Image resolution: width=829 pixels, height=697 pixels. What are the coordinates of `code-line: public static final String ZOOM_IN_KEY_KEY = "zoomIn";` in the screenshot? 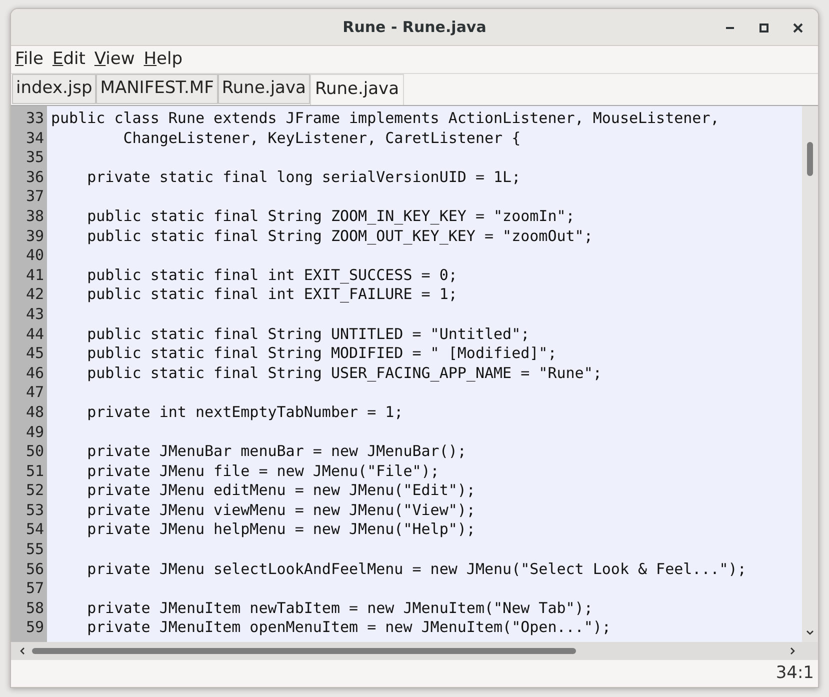 It's located at (330, 216).